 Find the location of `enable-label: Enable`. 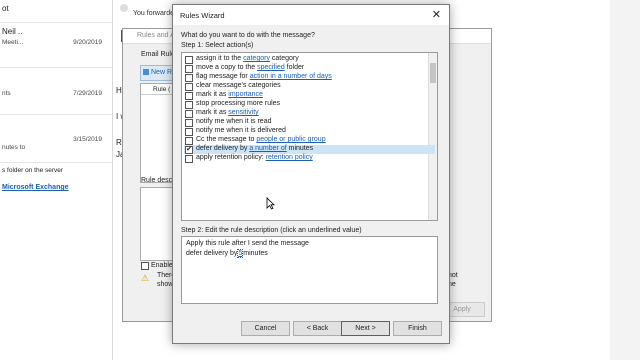

enable-label: Enable is located at coordinates (162, 265).